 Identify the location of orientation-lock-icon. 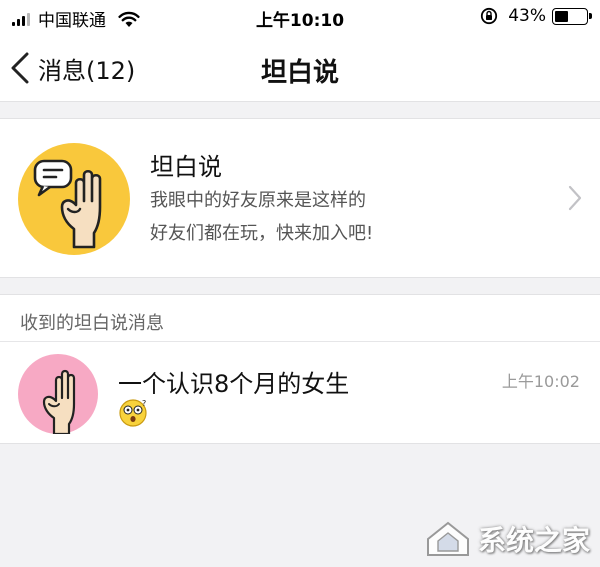
(489, 16).